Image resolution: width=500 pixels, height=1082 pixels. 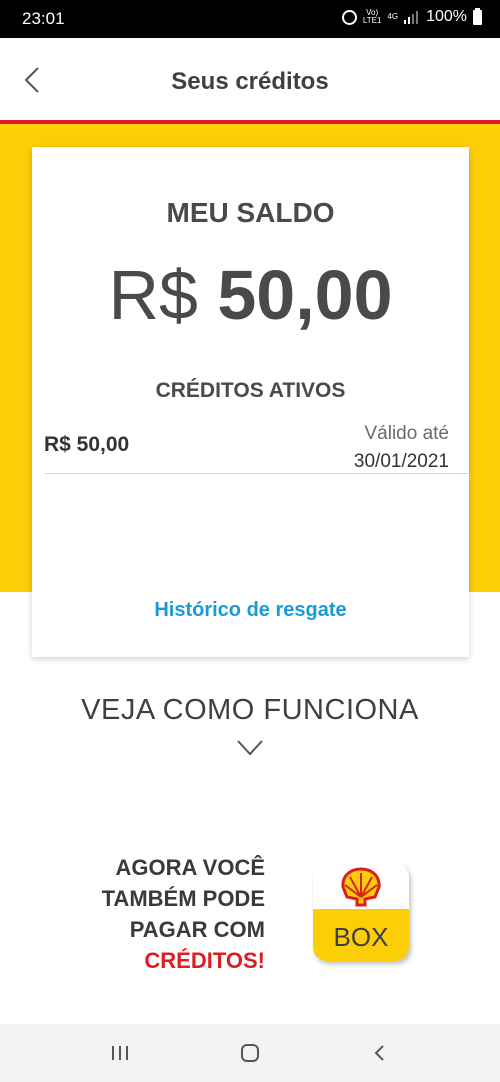 I want to click on balance-value: R$ 50,00, so click(x=250, y=295).